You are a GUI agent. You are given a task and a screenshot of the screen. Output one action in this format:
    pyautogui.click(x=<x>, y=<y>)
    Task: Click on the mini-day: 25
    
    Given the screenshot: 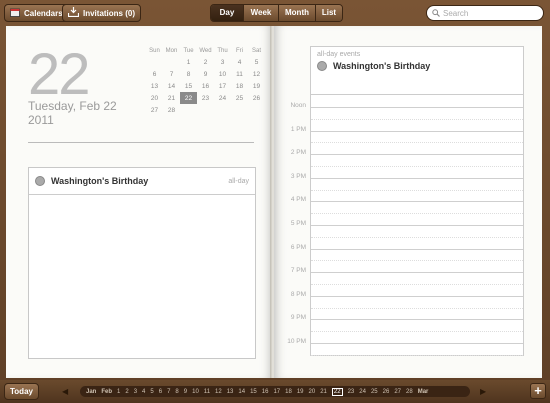 What is the action you would take?
    pyautogui.click(x=239, y=98)
    